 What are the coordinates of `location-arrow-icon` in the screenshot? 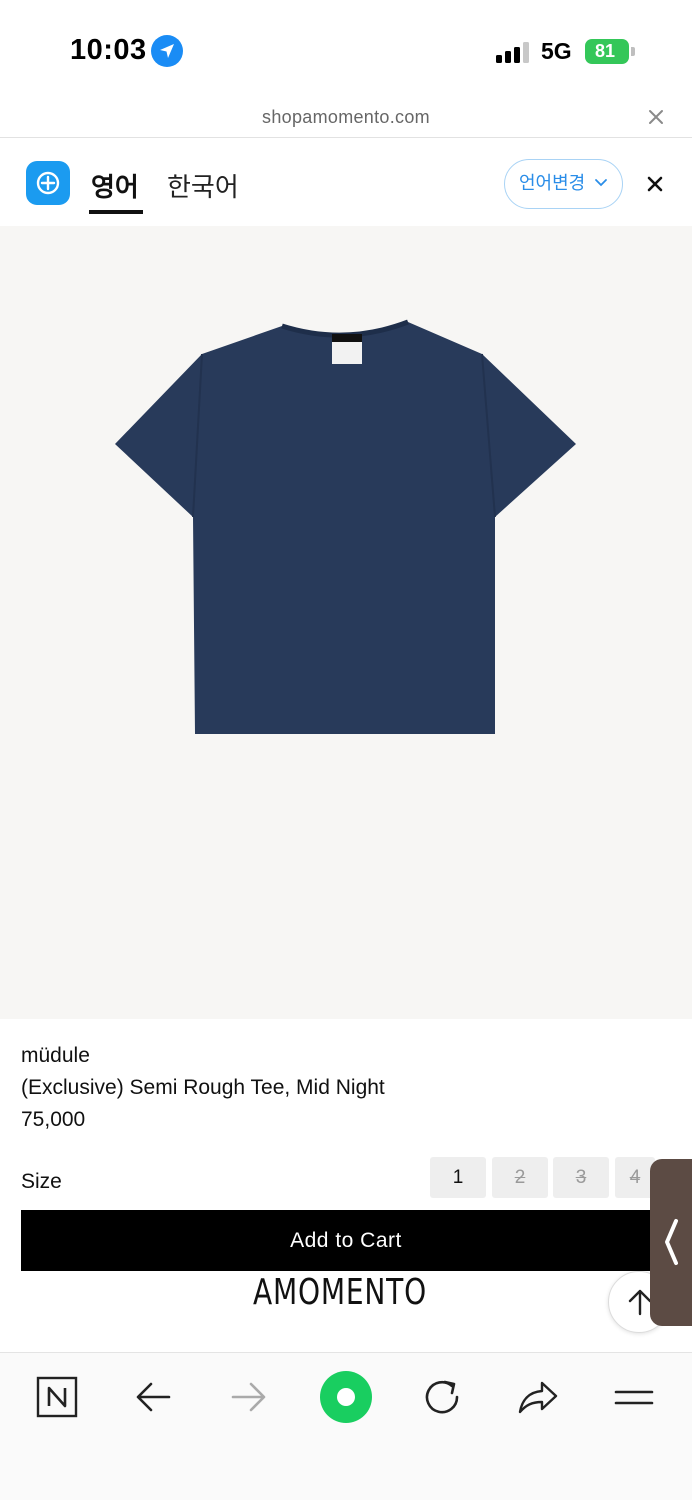 It's located at (167, 51).